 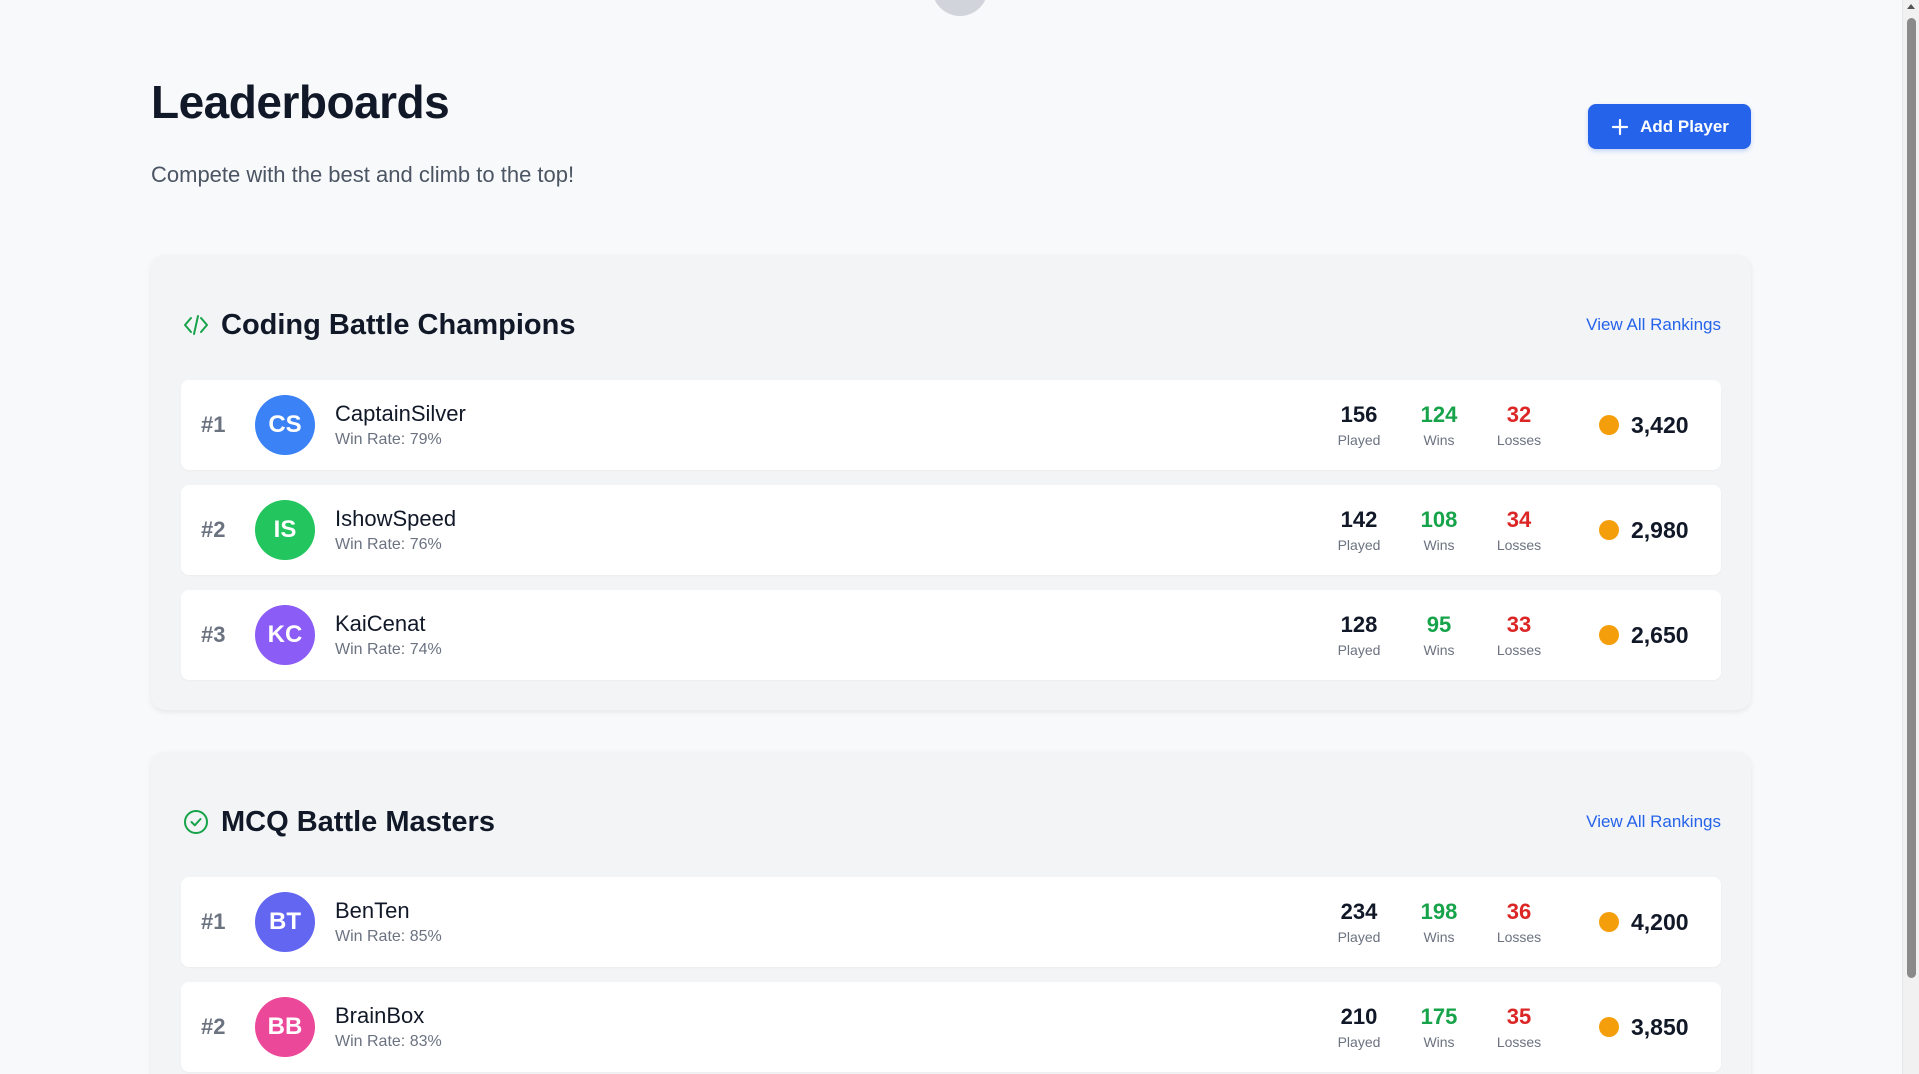 I want to click on score-value: 3,850, so click(x=1660, y=1026).